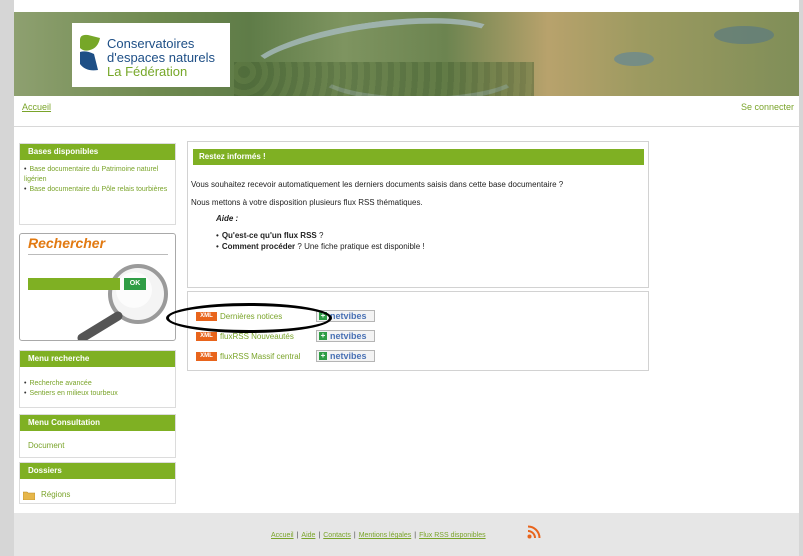  What do you see at coordinates (97, 394) in the screenshot?
I see `menu-item-sentiers: Sentiers en milieux tourbeux` at bounding box center [97, 394].